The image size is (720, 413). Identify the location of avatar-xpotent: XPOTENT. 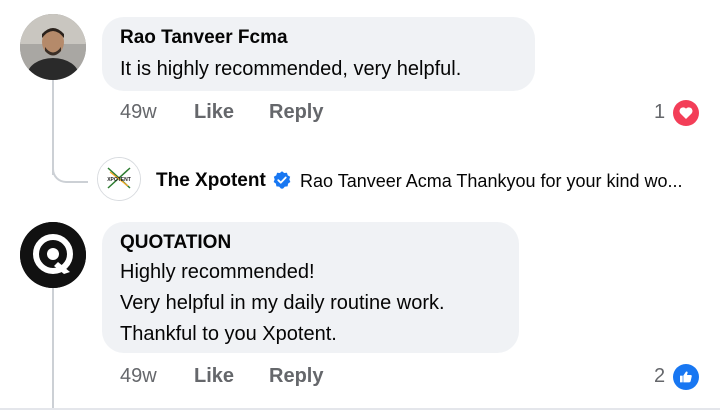
(119, 179).